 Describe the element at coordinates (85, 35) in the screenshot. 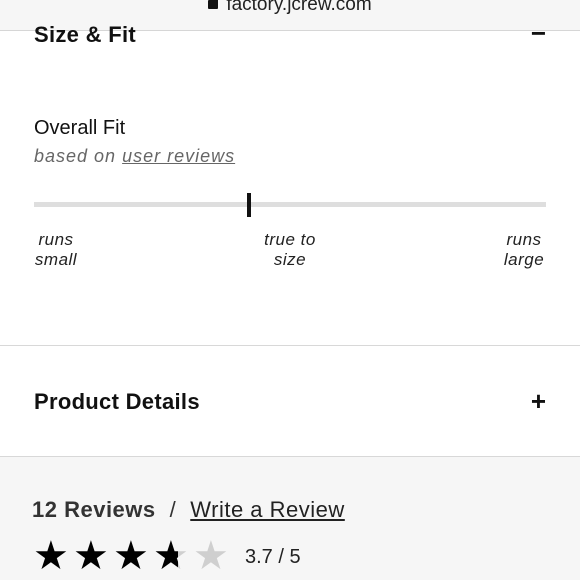

I see `size-fit-title: Size & Fit` at that location.